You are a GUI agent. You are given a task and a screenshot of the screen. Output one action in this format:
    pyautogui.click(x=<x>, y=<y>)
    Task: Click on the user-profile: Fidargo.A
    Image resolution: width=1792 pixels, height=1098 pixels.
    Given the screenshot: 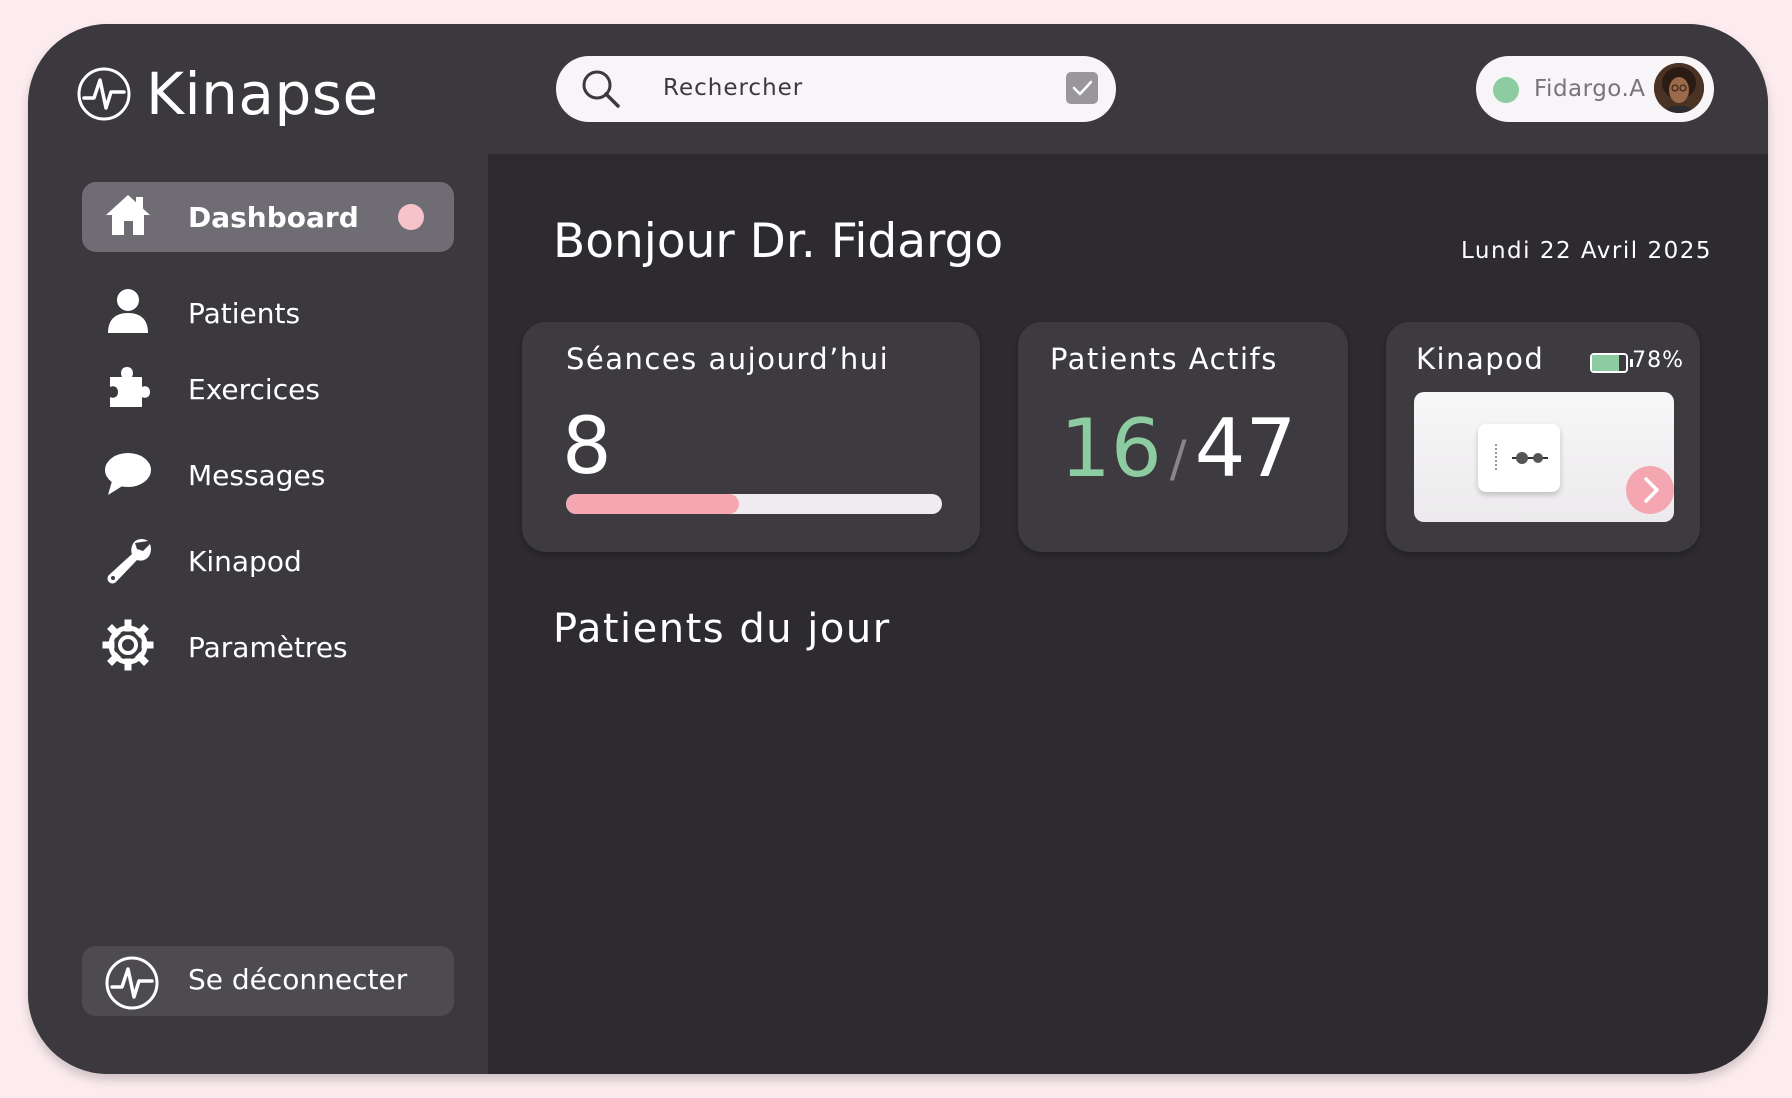 What is the action you would take?
    pyautogui.click(x=1595, y=89)
    